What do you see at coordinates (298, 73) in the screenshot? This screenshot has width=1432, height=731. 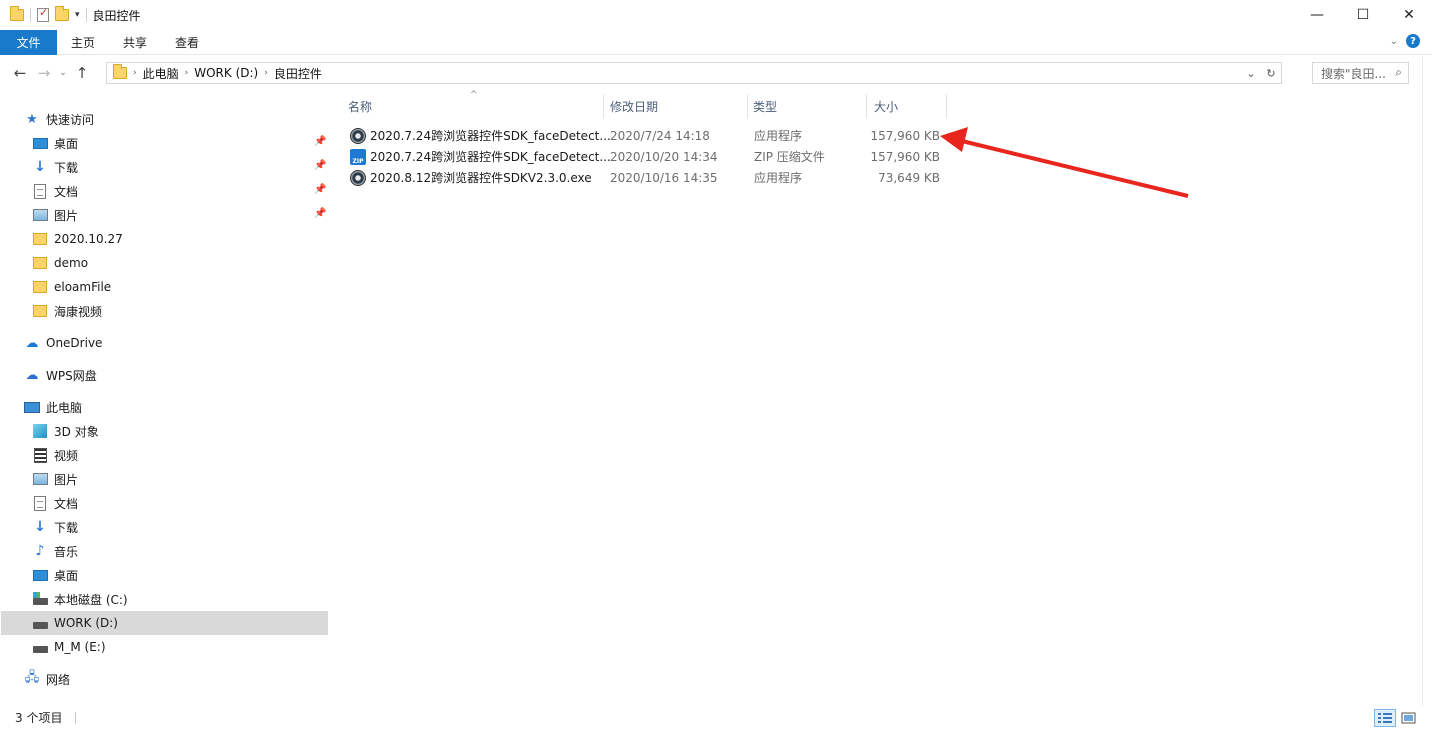 I see `breadcrumb-current-folder: 良田控件` at bounding box center [298, 73].